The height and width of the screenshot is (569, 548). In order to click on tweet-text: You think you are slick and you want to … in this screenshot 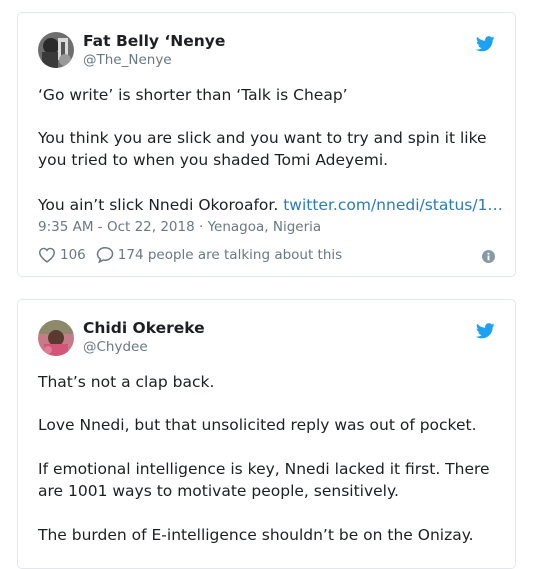, I will do `click(262, 149)`.